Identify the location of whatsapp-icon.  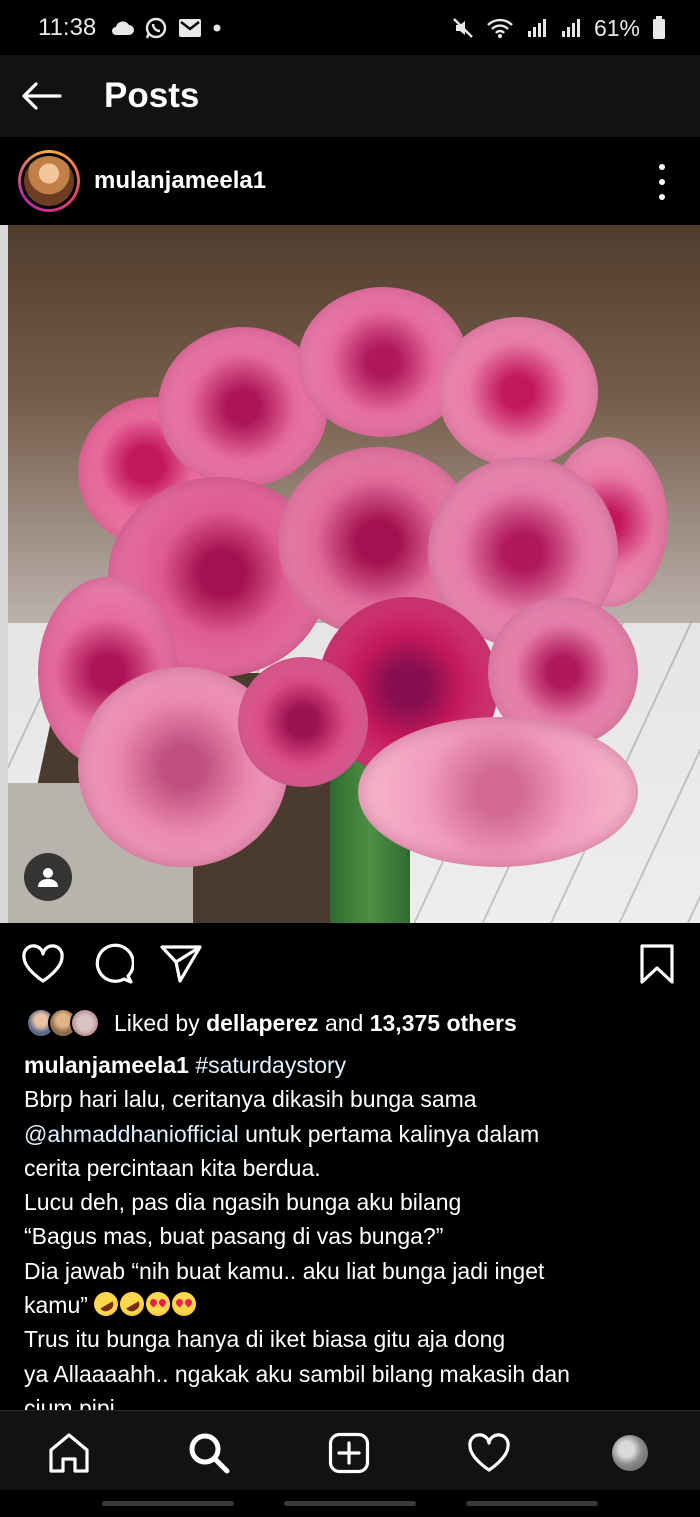
(156, 28).